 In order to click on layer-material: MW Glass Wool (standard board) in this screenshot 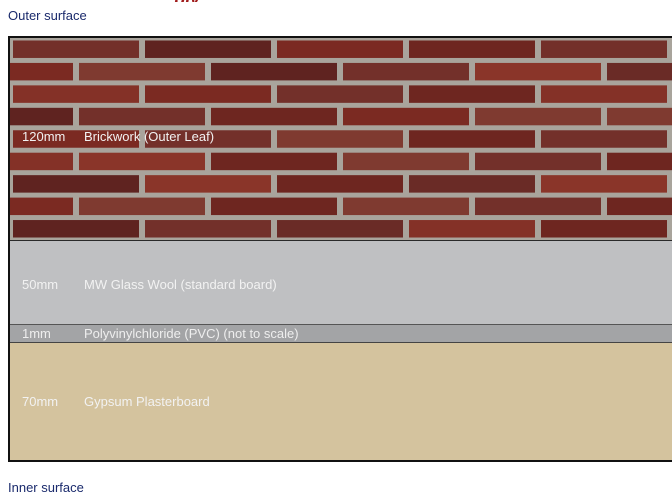, I will do `click(180, 284)`.